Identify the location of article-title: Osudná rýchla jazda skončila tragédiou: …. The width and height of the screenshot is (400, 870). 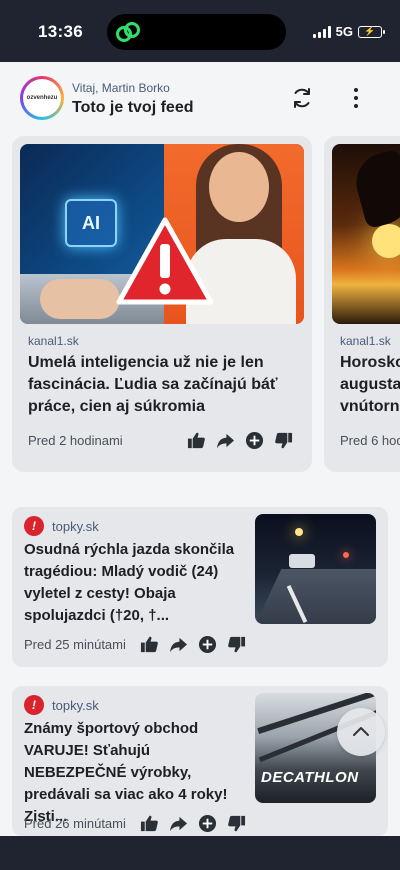
(136, 583).